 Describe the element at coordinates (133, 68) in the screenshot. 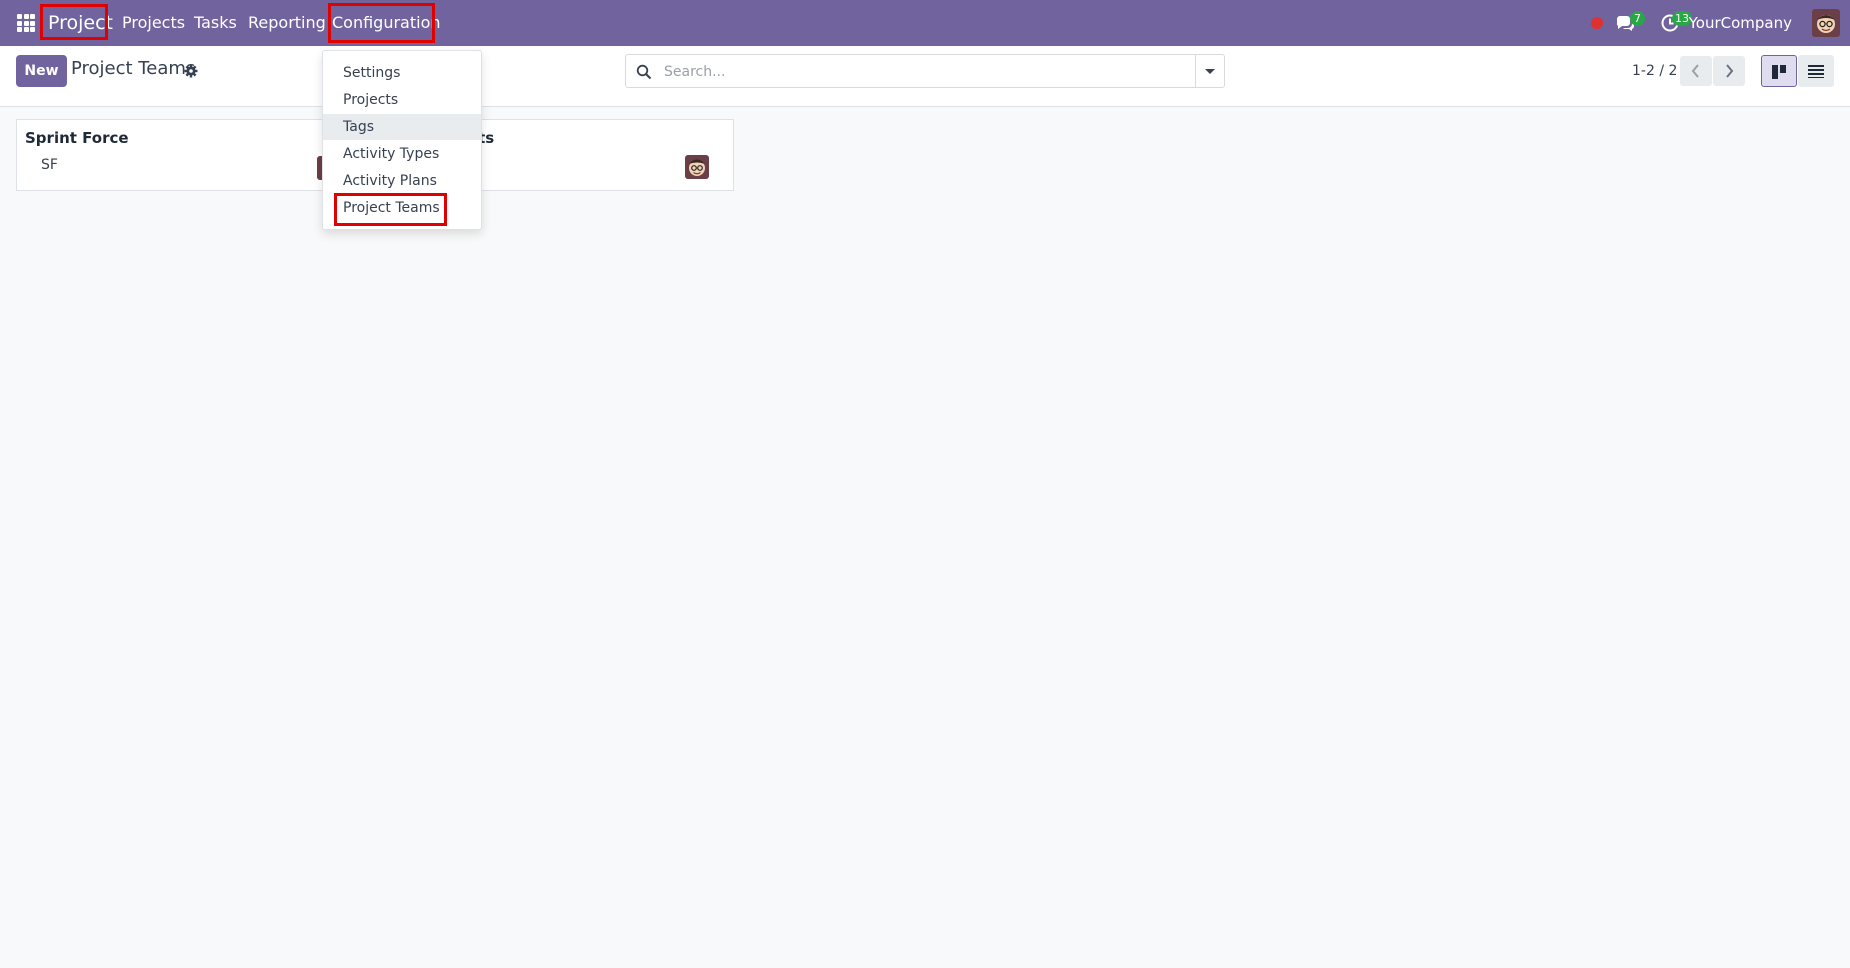

I see `page-title: Project Teams` at that location.